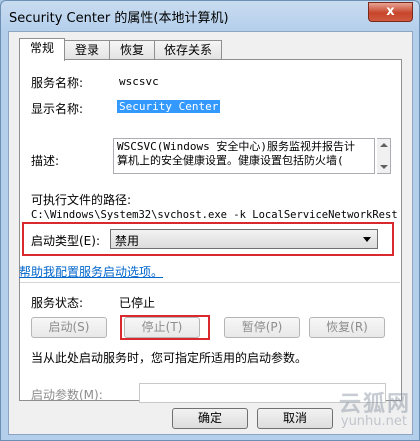 The height and width of the screenshot is (441, 420). I want to click on dropdown-arrow-icon, so click(367, 239).